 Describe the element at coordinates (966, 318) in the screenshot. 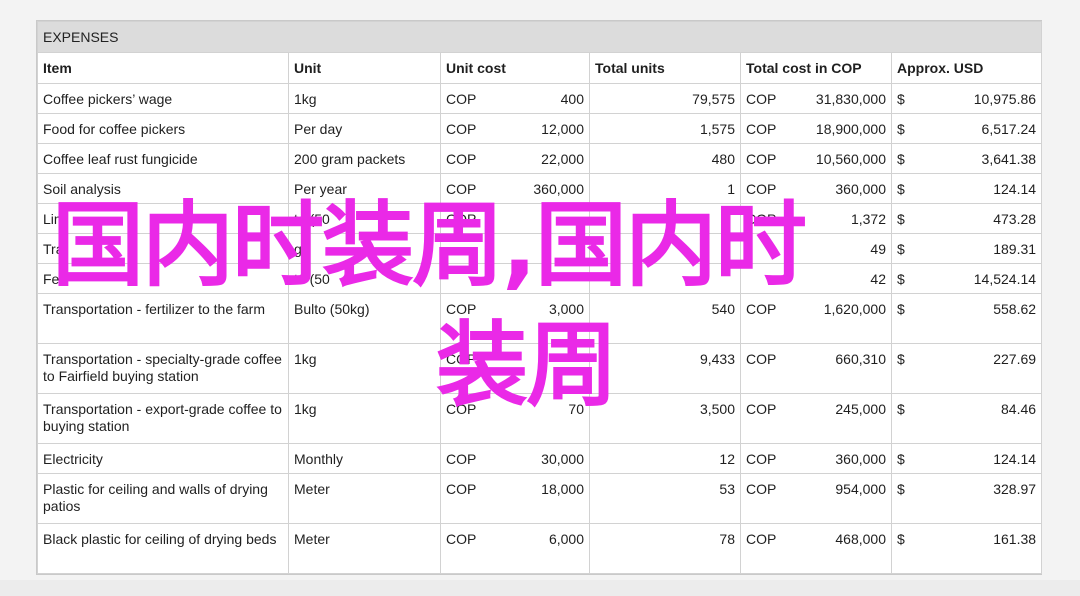

I see `cell-usd: $558.62` at that location.